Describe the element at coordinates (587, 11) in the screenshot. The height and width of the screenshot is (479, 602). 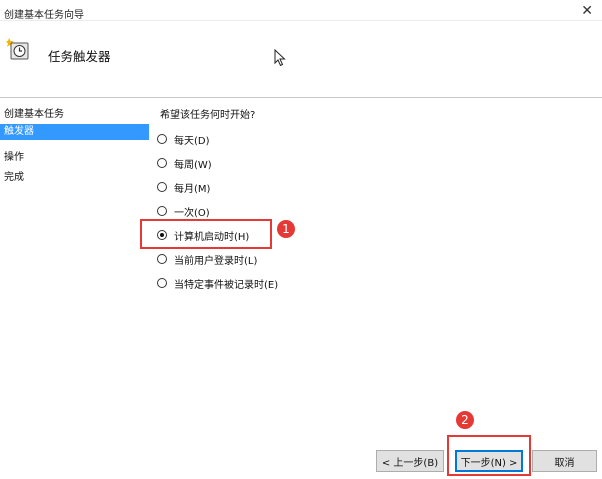
I see `close-icon: ✕` at that location.